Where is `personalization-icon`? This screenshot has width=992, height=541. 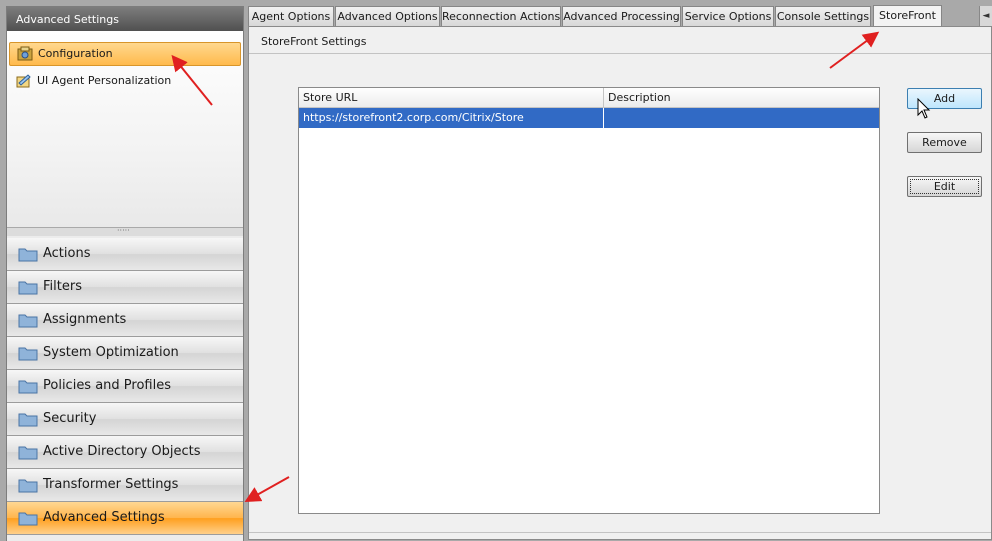
personalization-icon is located at coordinates (23, 81).